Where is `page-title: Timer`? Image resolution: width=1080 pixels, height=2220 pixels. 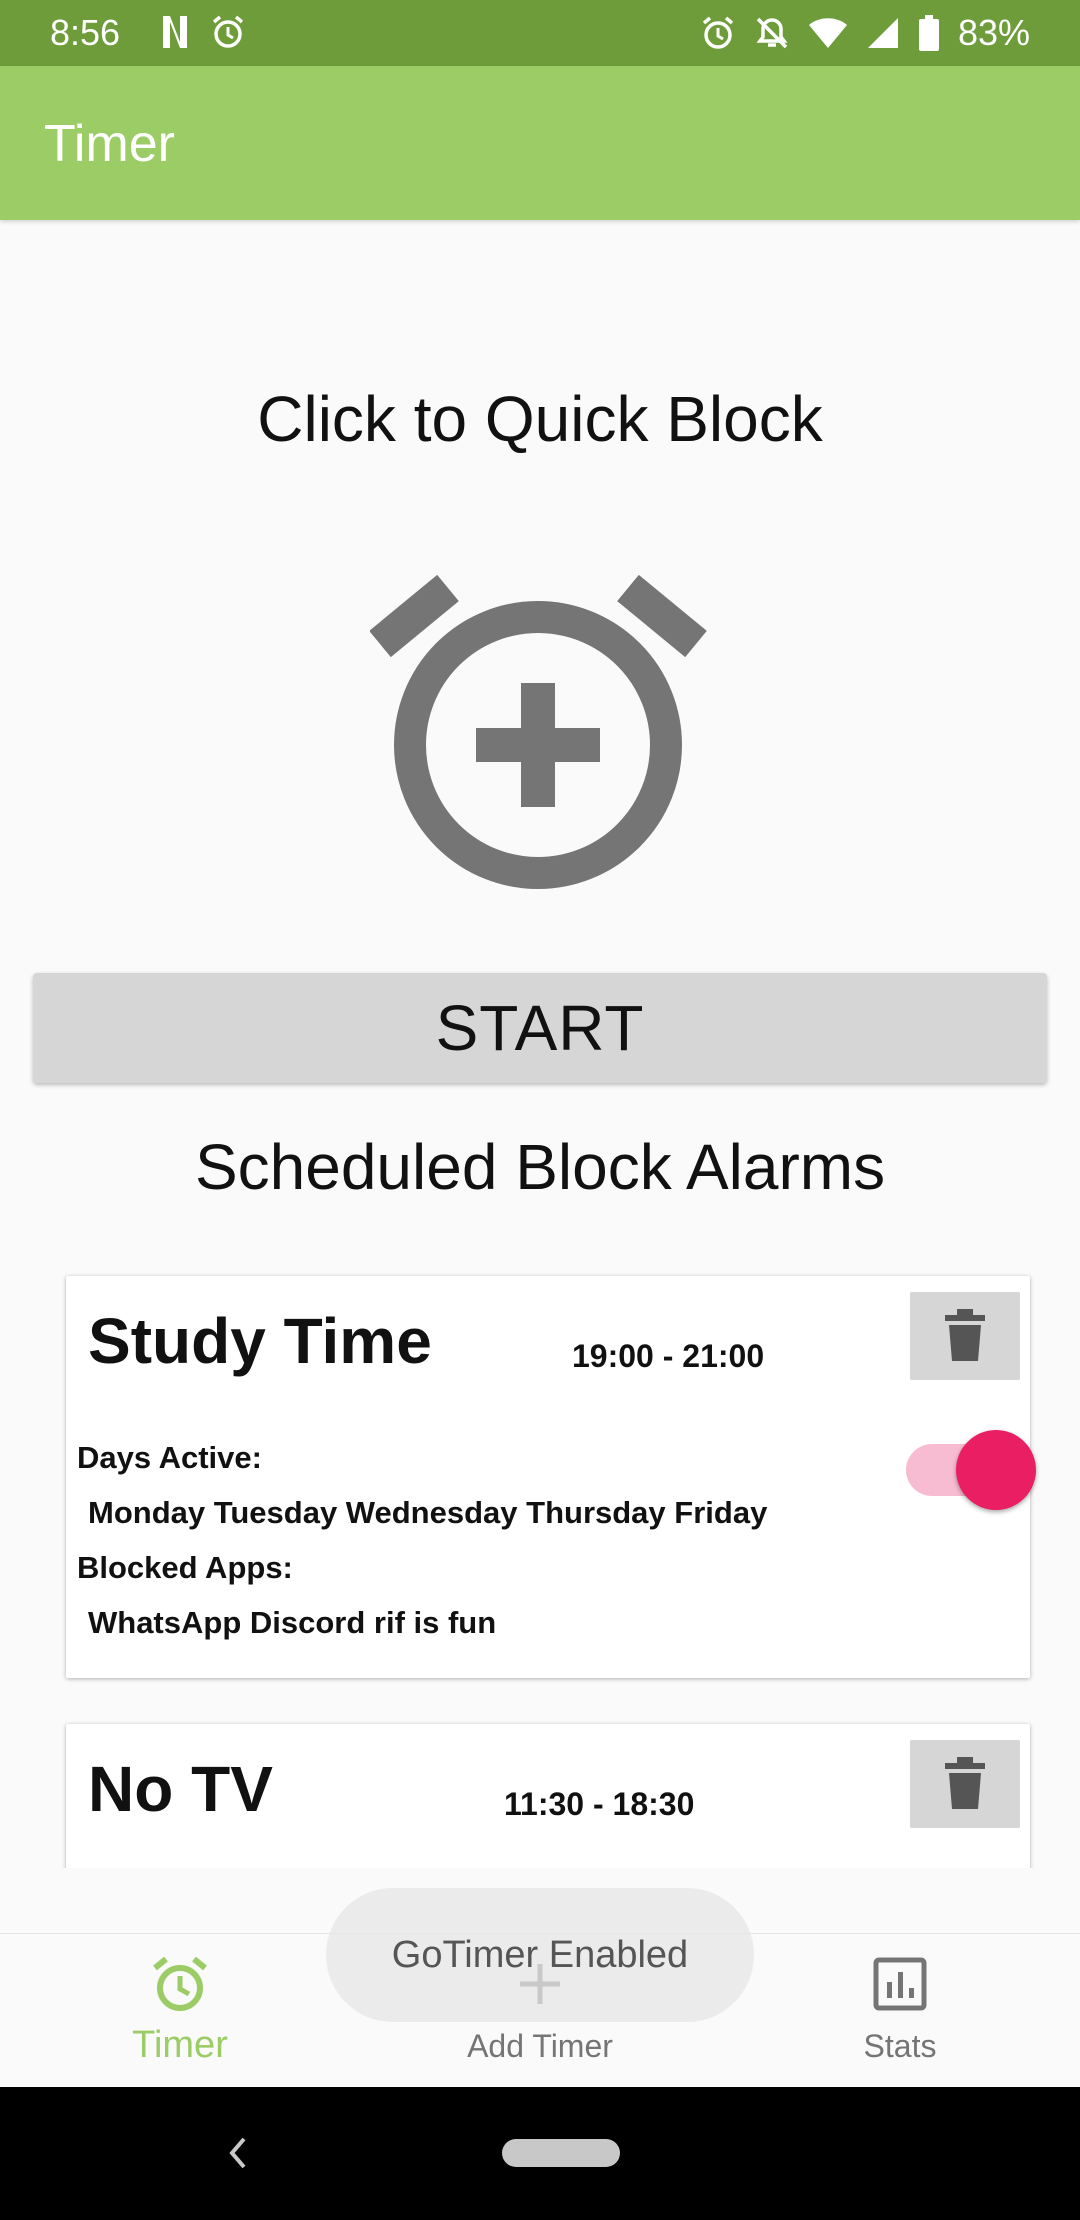
page-title: Timer is located at coordinates (109, 144).